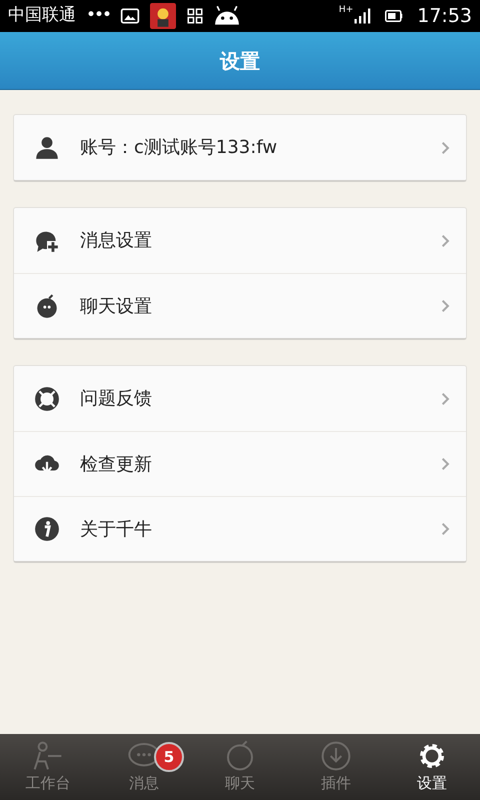 This screenshot has height=800, width=480. What do you see at coordinates (362, 16) in the screenshot?
I see `signal-icon` at bounding box center [362, 16].